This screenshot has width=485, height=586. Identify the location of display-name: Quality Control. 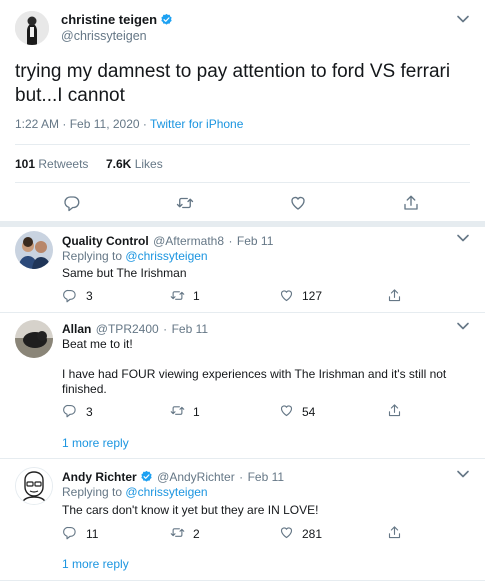
(105, 241).